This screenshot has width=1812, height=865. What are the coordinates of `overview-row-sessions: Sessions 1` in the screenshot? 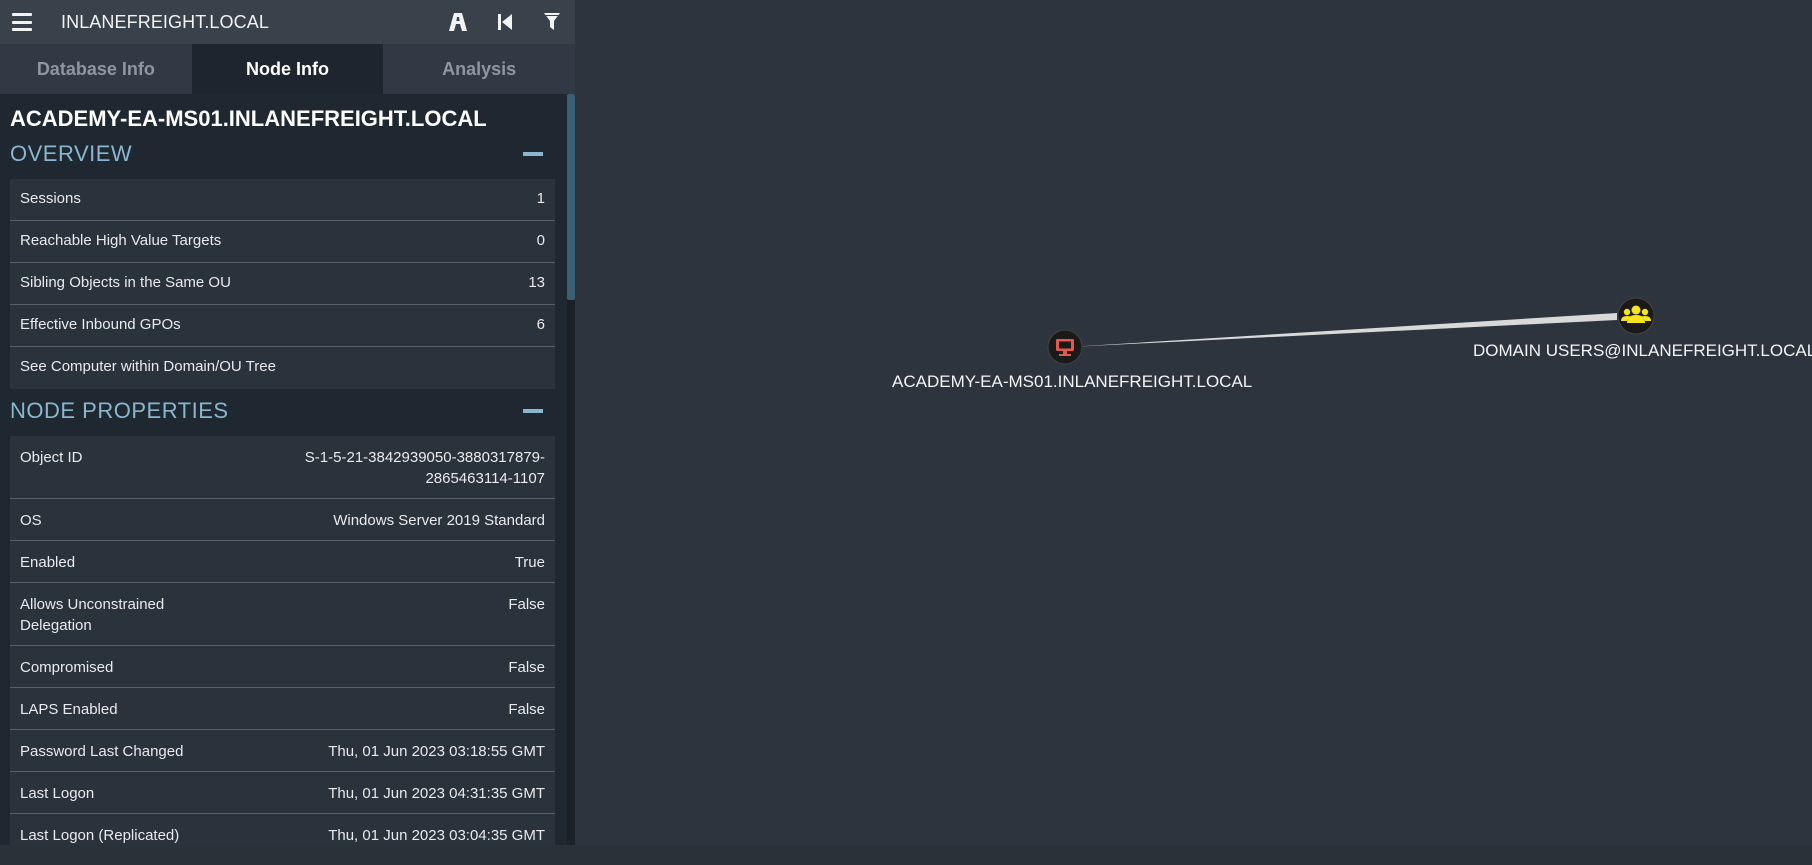 It's located at (282, 200).